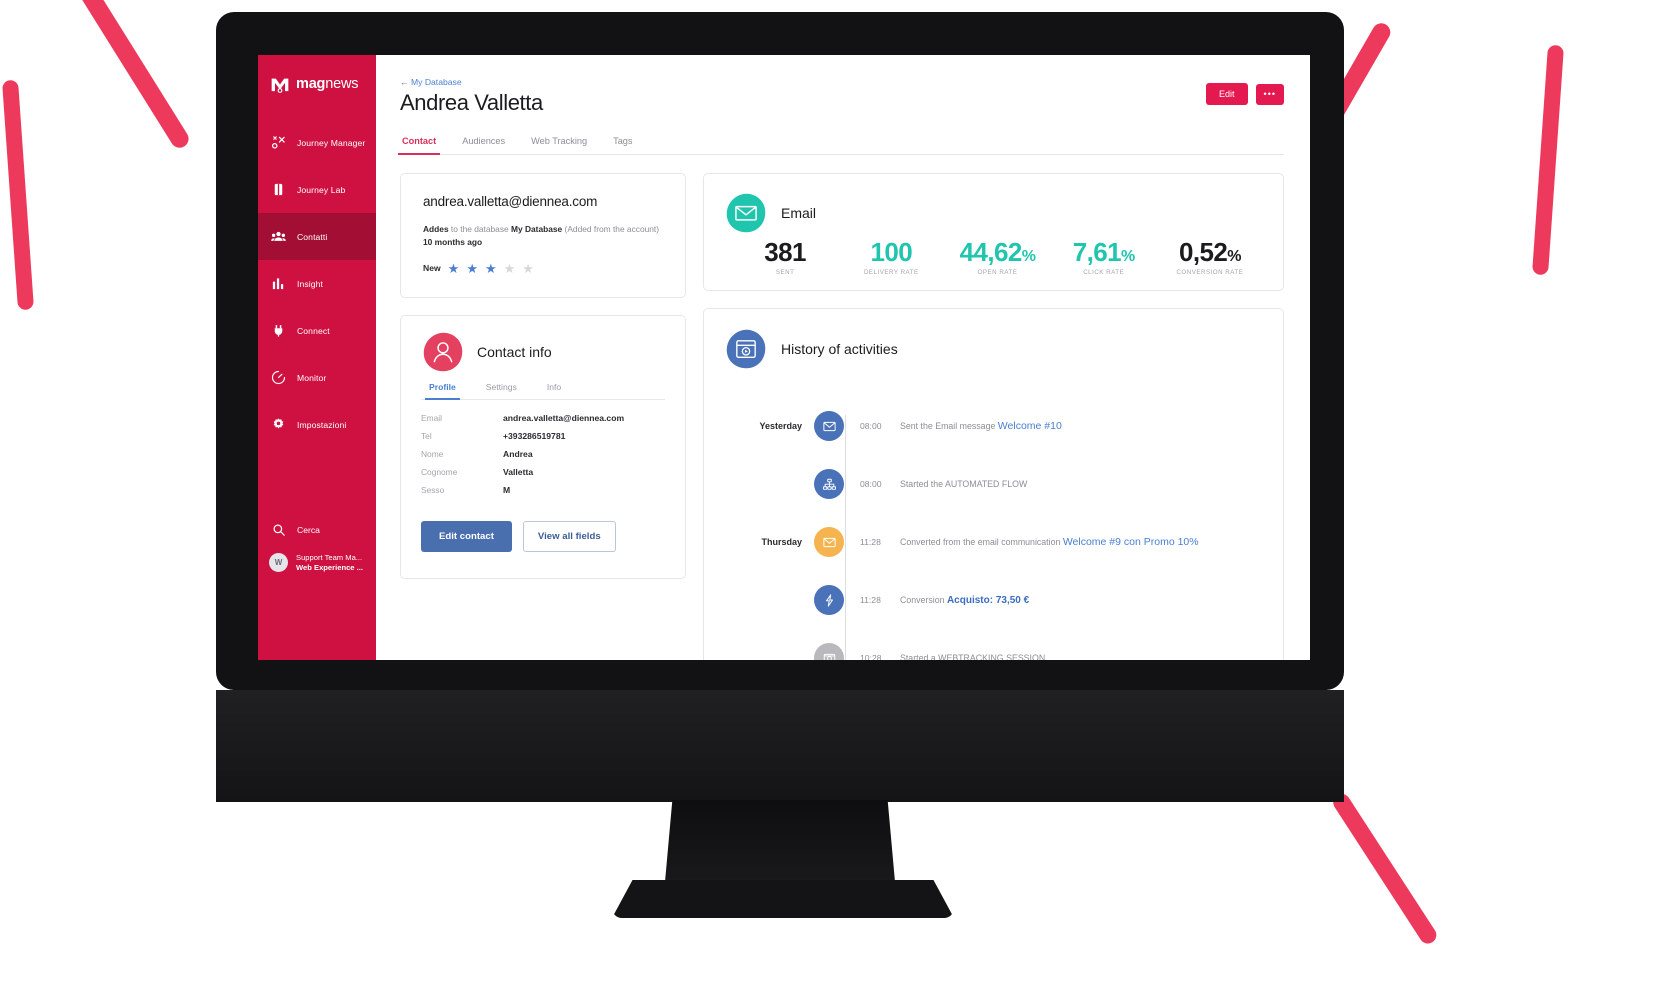 The width and height of the screenshot is (1678, 996). What do you see at coordinates (973, 656) in the screenshot?
I see `event-text: Started a WEBTRACKING SESSION` at bounding box center [973, 656].